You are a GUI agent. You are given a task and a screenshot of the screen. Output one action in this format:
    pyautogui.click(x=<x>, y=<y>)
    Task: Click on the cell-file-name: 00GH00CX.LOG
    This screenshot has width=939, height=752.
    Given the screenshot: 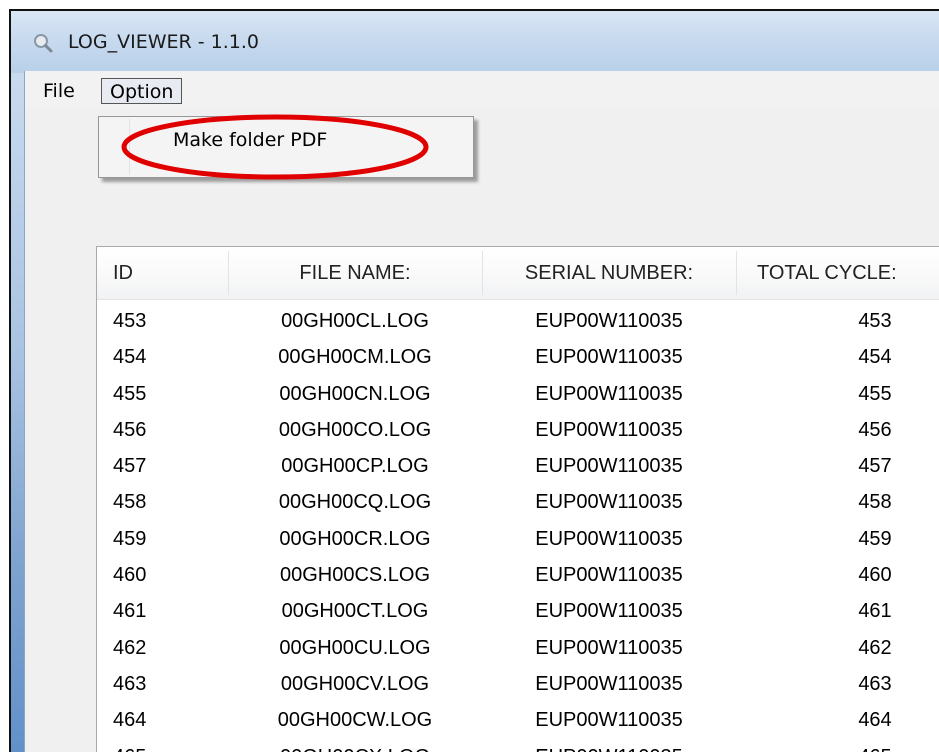 What is the action you would take?
    pyautogui.click(x=355, y=745)
    